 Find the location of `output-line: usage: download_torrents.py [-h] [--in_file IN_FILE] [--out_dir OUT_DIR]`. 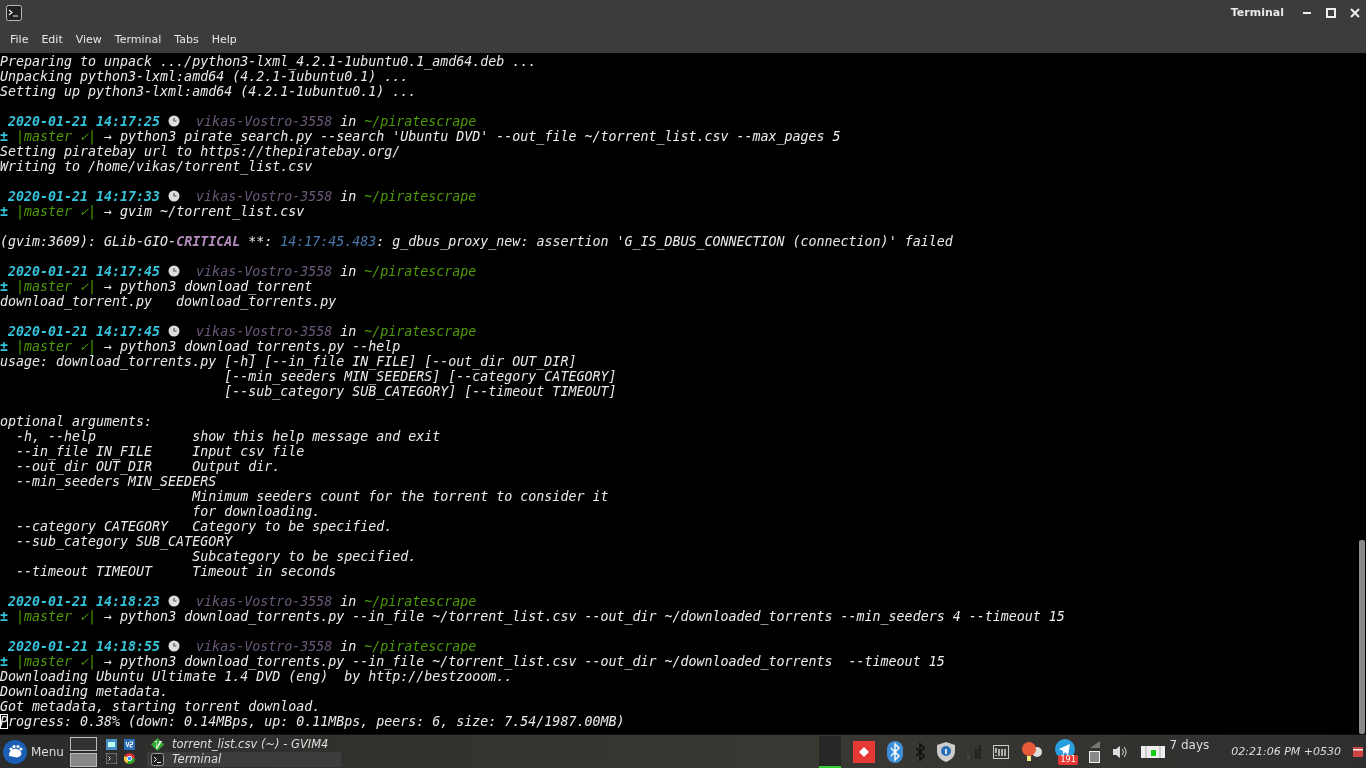

output-line: usage: download_torrents.py [-h] [--in_file IN_FILE] [--out_dir OUT_DIR] is located at coordinates (288, 361).